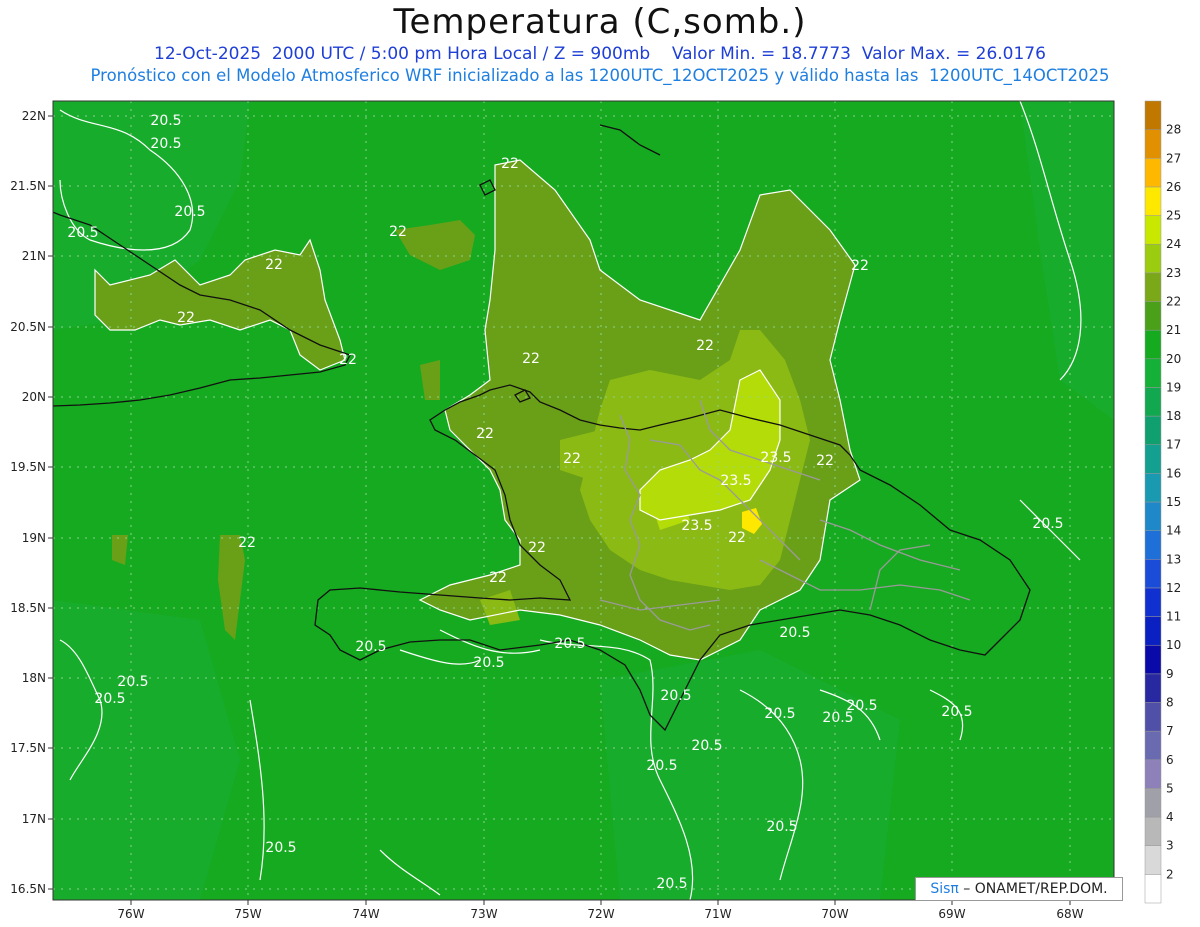 Image resolution: width=1200 pixels, height=927 pixels. I want to click on lat-label: 19.5N, so click(28, 467).